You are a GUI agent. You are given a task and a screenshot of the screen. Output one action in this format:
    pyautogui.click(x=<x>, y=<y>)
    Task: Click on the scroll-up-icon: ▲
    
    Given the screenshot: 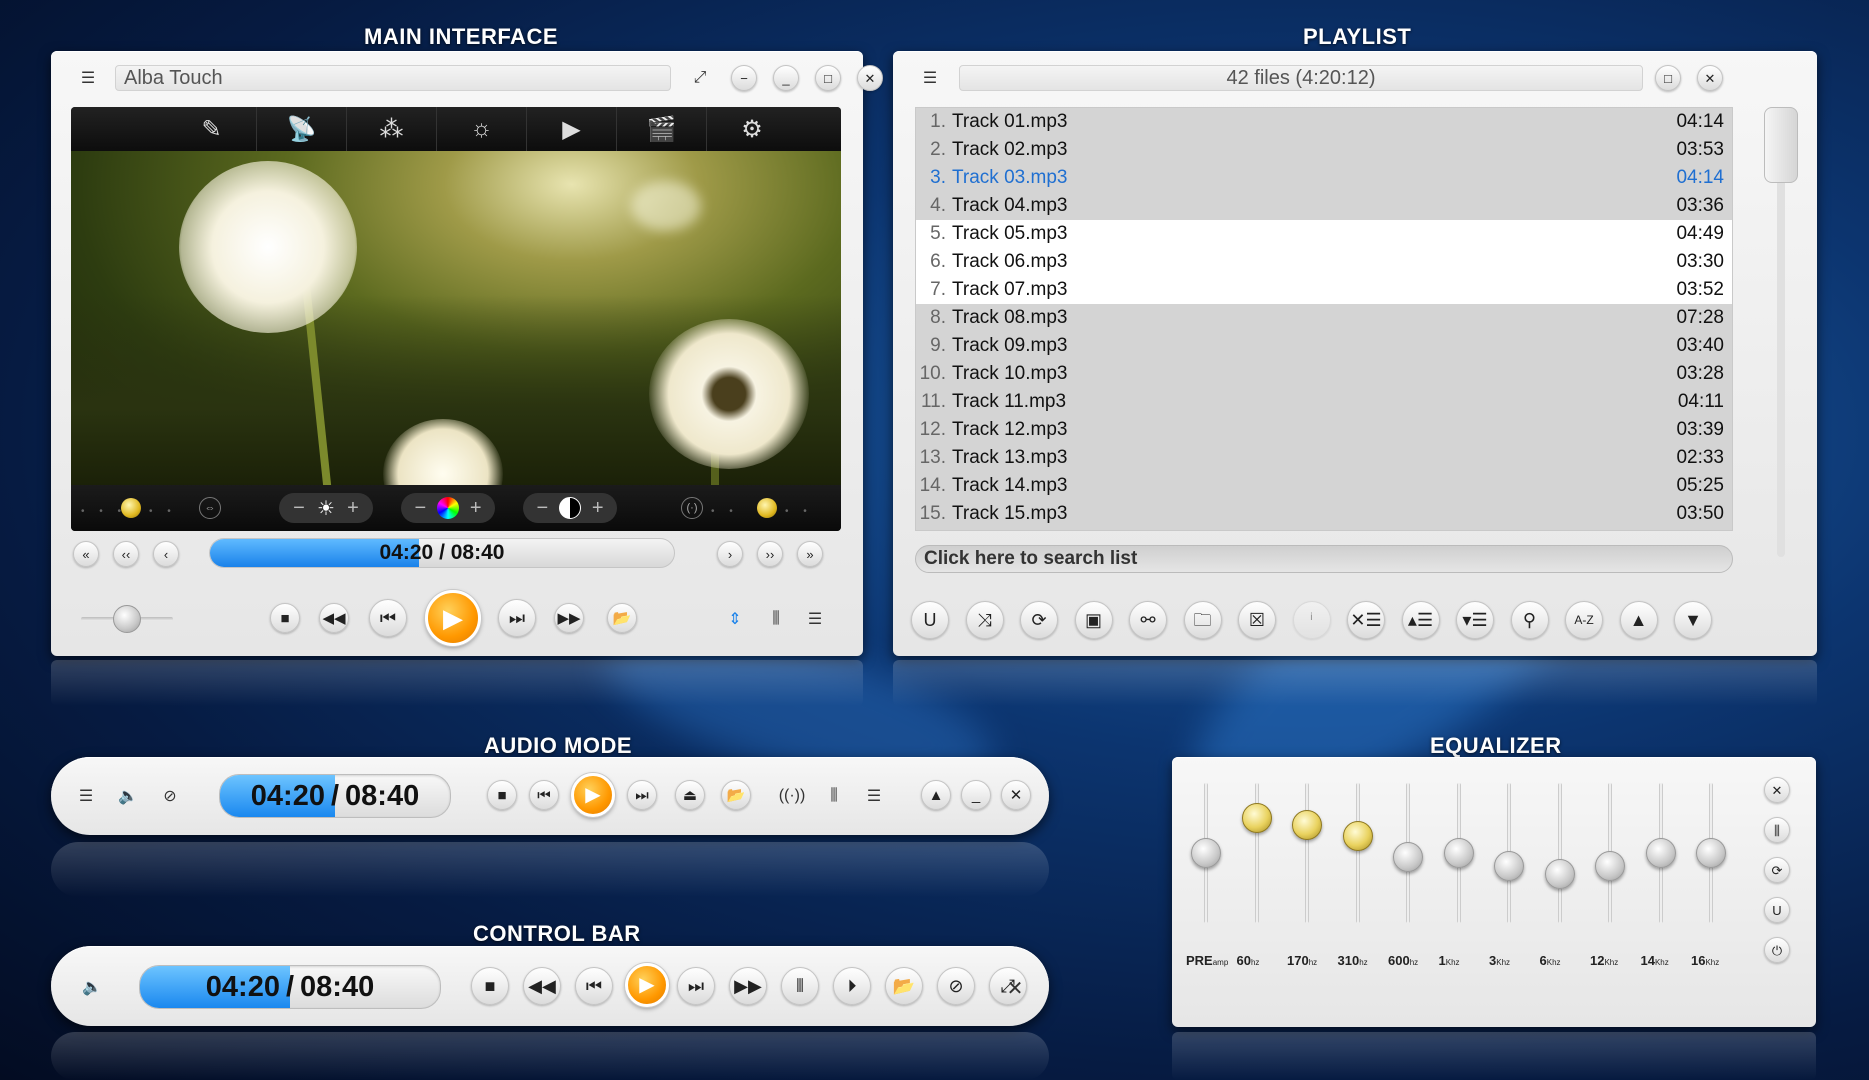 What is the action you would take?
    pyautogui.click(x=1638, y=620)
    